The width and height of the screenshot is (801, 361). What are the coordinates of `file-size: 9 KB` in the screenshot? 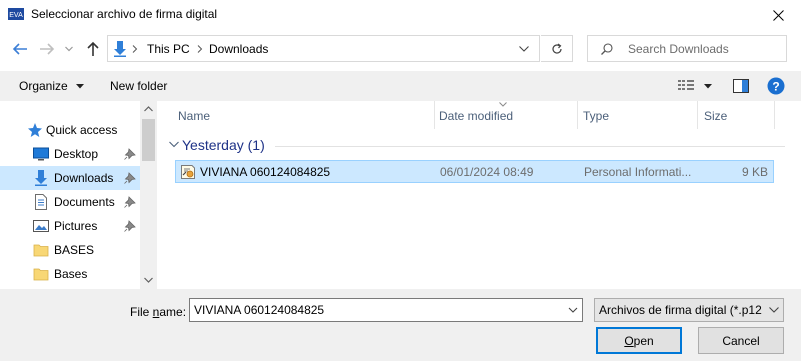 It's located at (754, 172).